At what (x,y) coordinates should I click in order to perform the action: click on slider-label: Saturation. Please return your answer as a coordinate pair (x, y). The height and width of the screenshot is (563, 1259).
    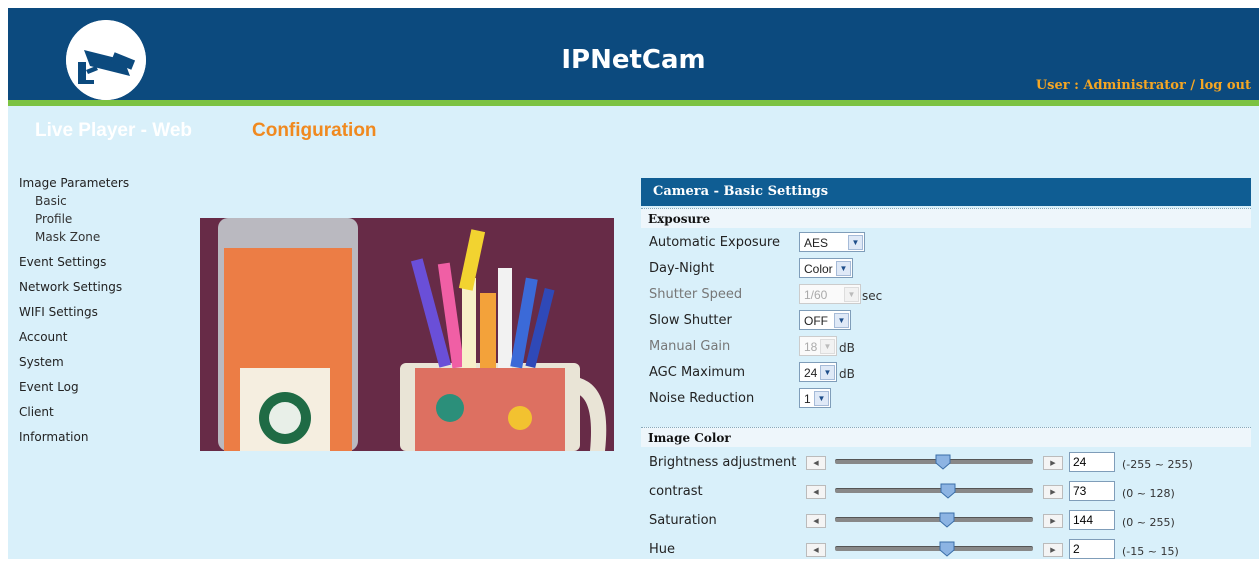
    Looking at the image, I should click on (683, 520).